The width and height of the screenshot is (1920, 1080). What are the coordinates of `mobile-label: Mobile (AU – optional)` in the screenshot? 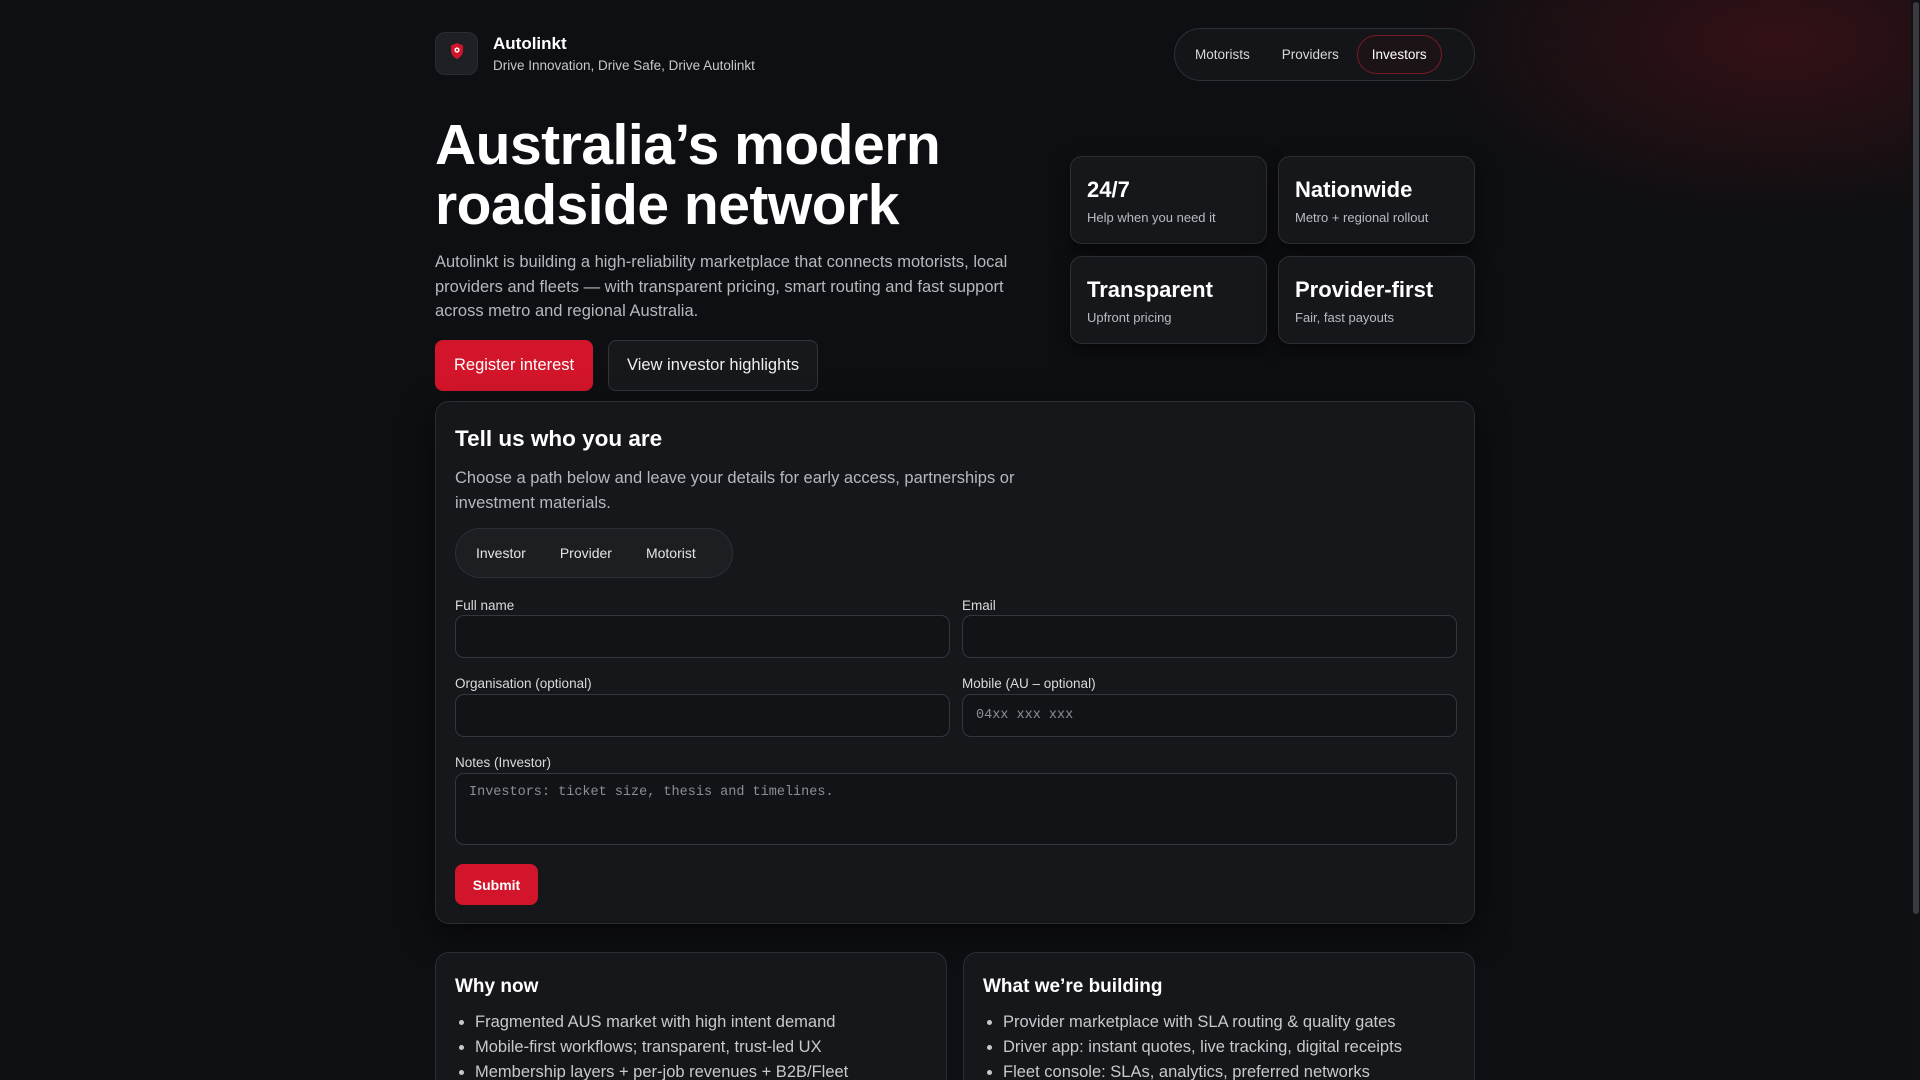 It's located at (1029, 683).